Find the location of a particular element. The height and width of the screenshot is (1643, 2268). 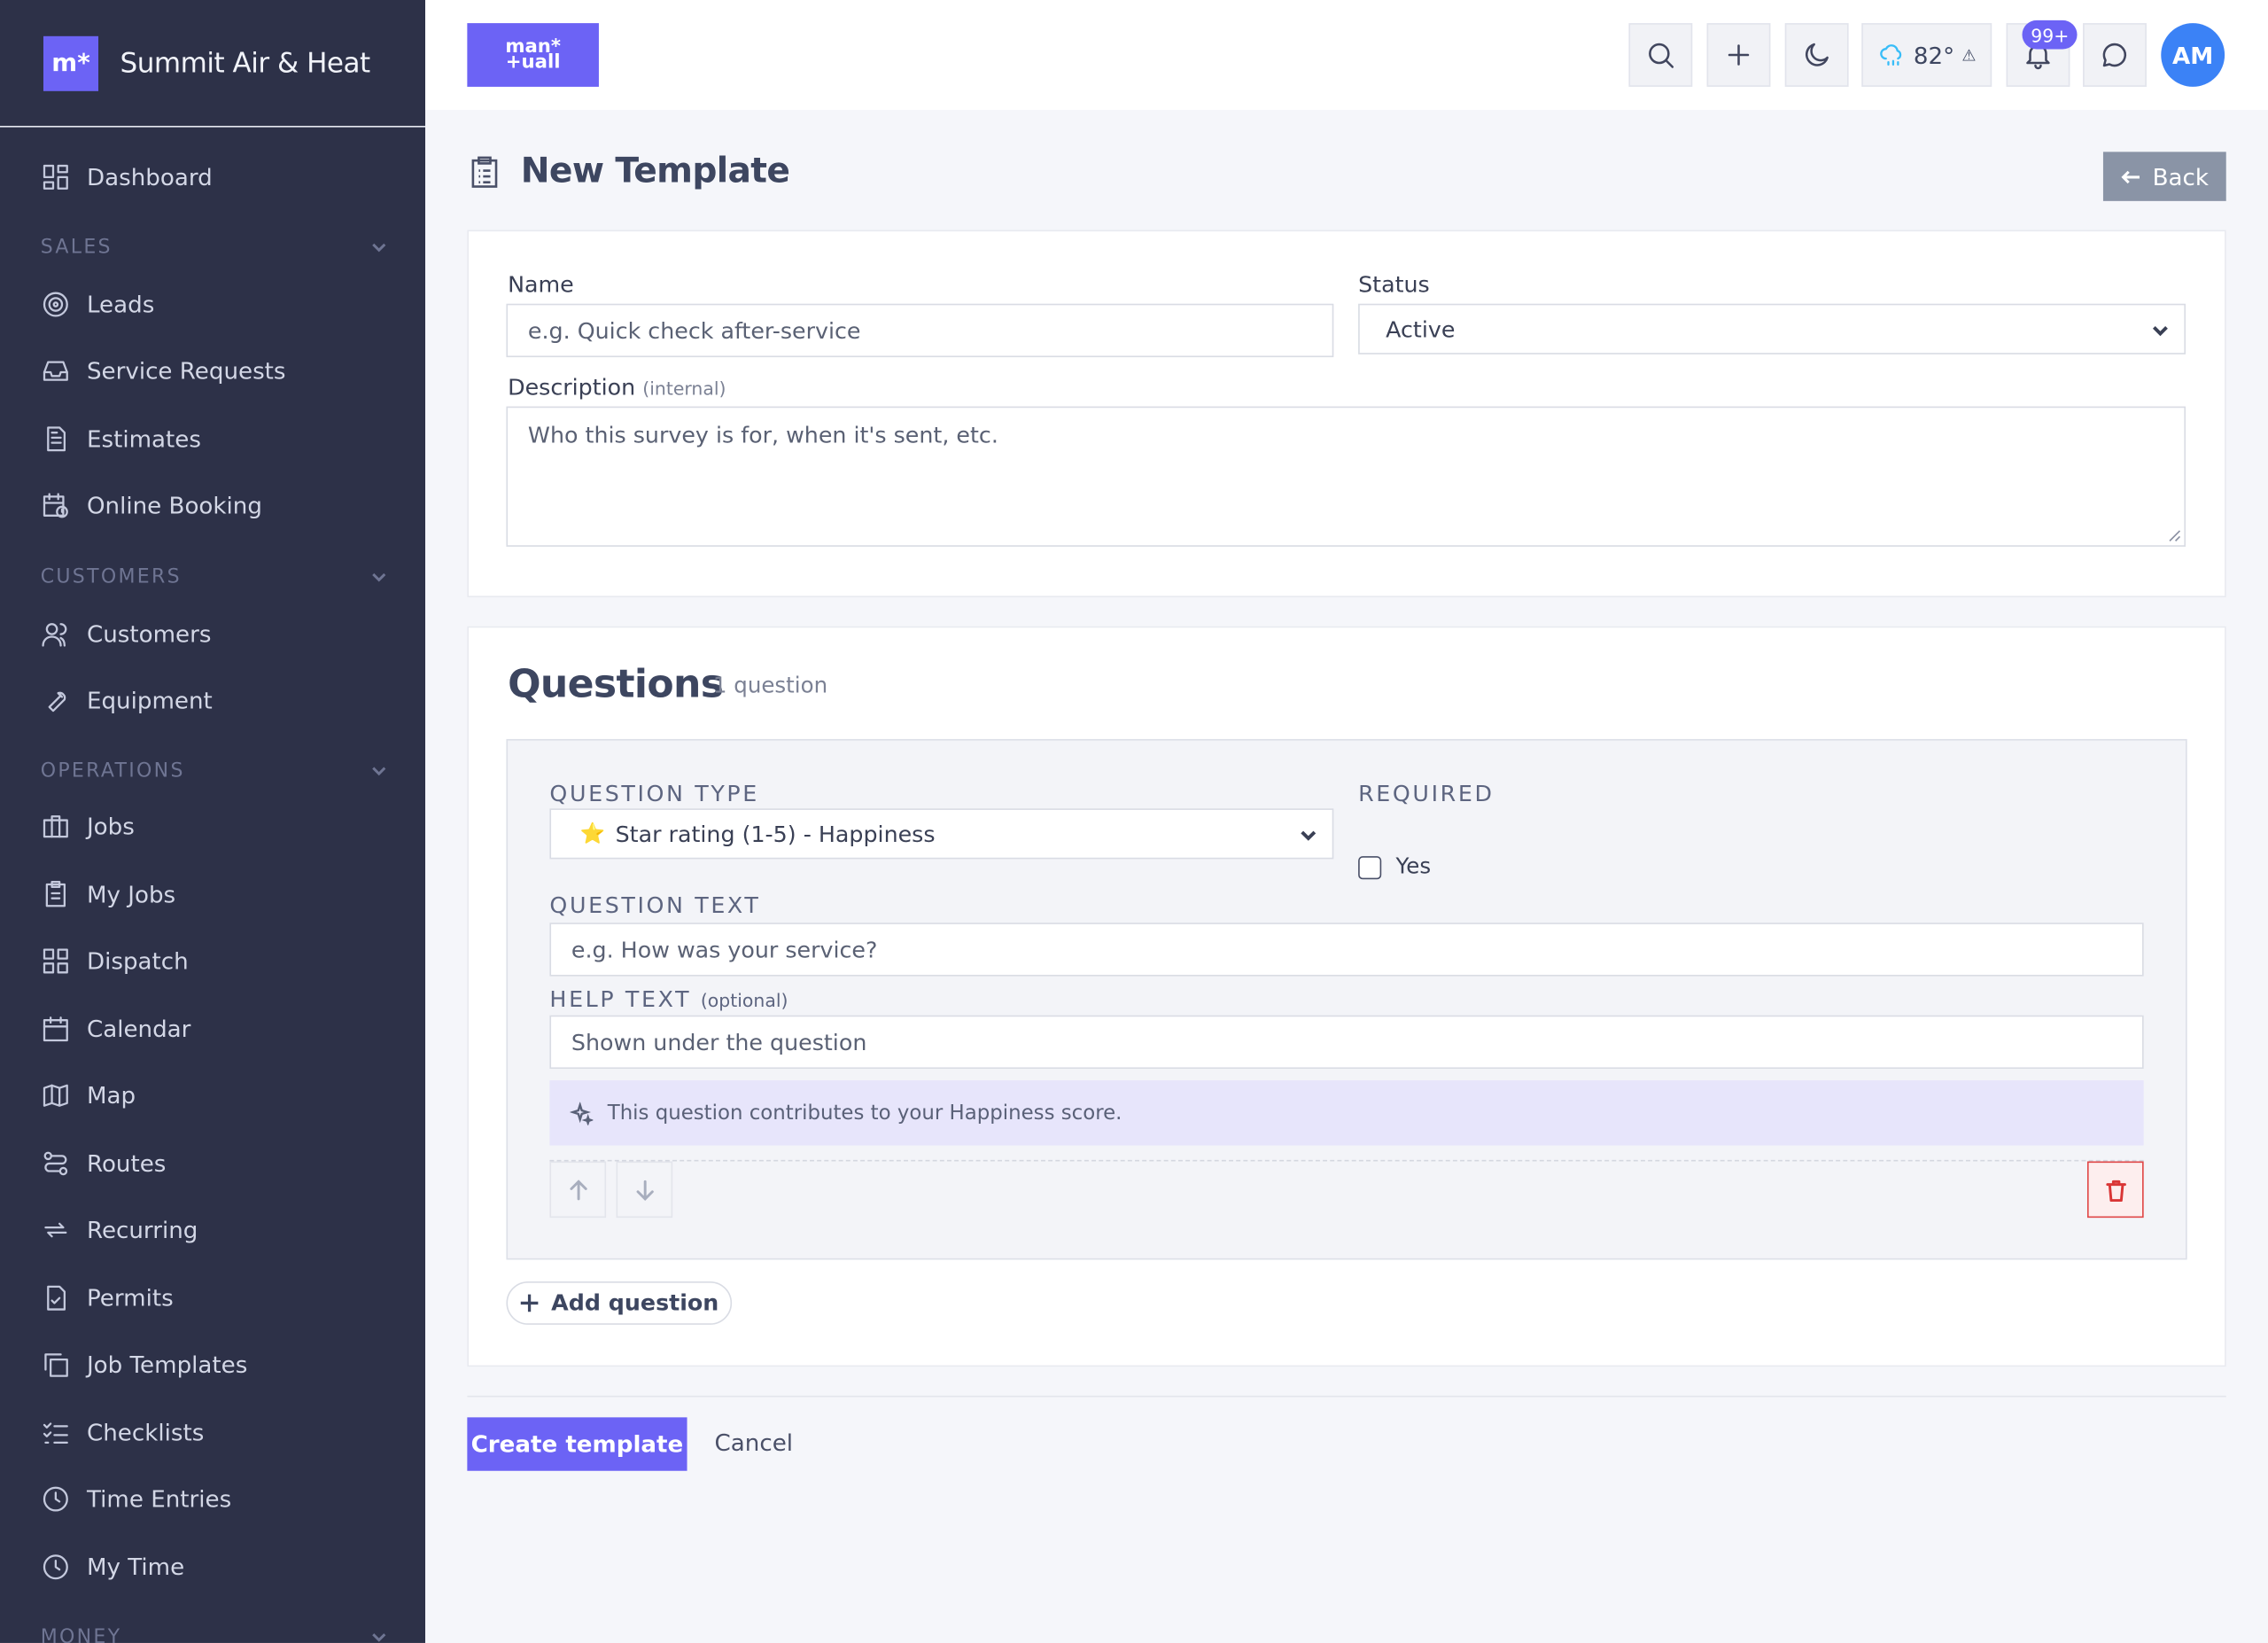

sidebar-item-label: Dispatch is located at coordinates (137, 960).